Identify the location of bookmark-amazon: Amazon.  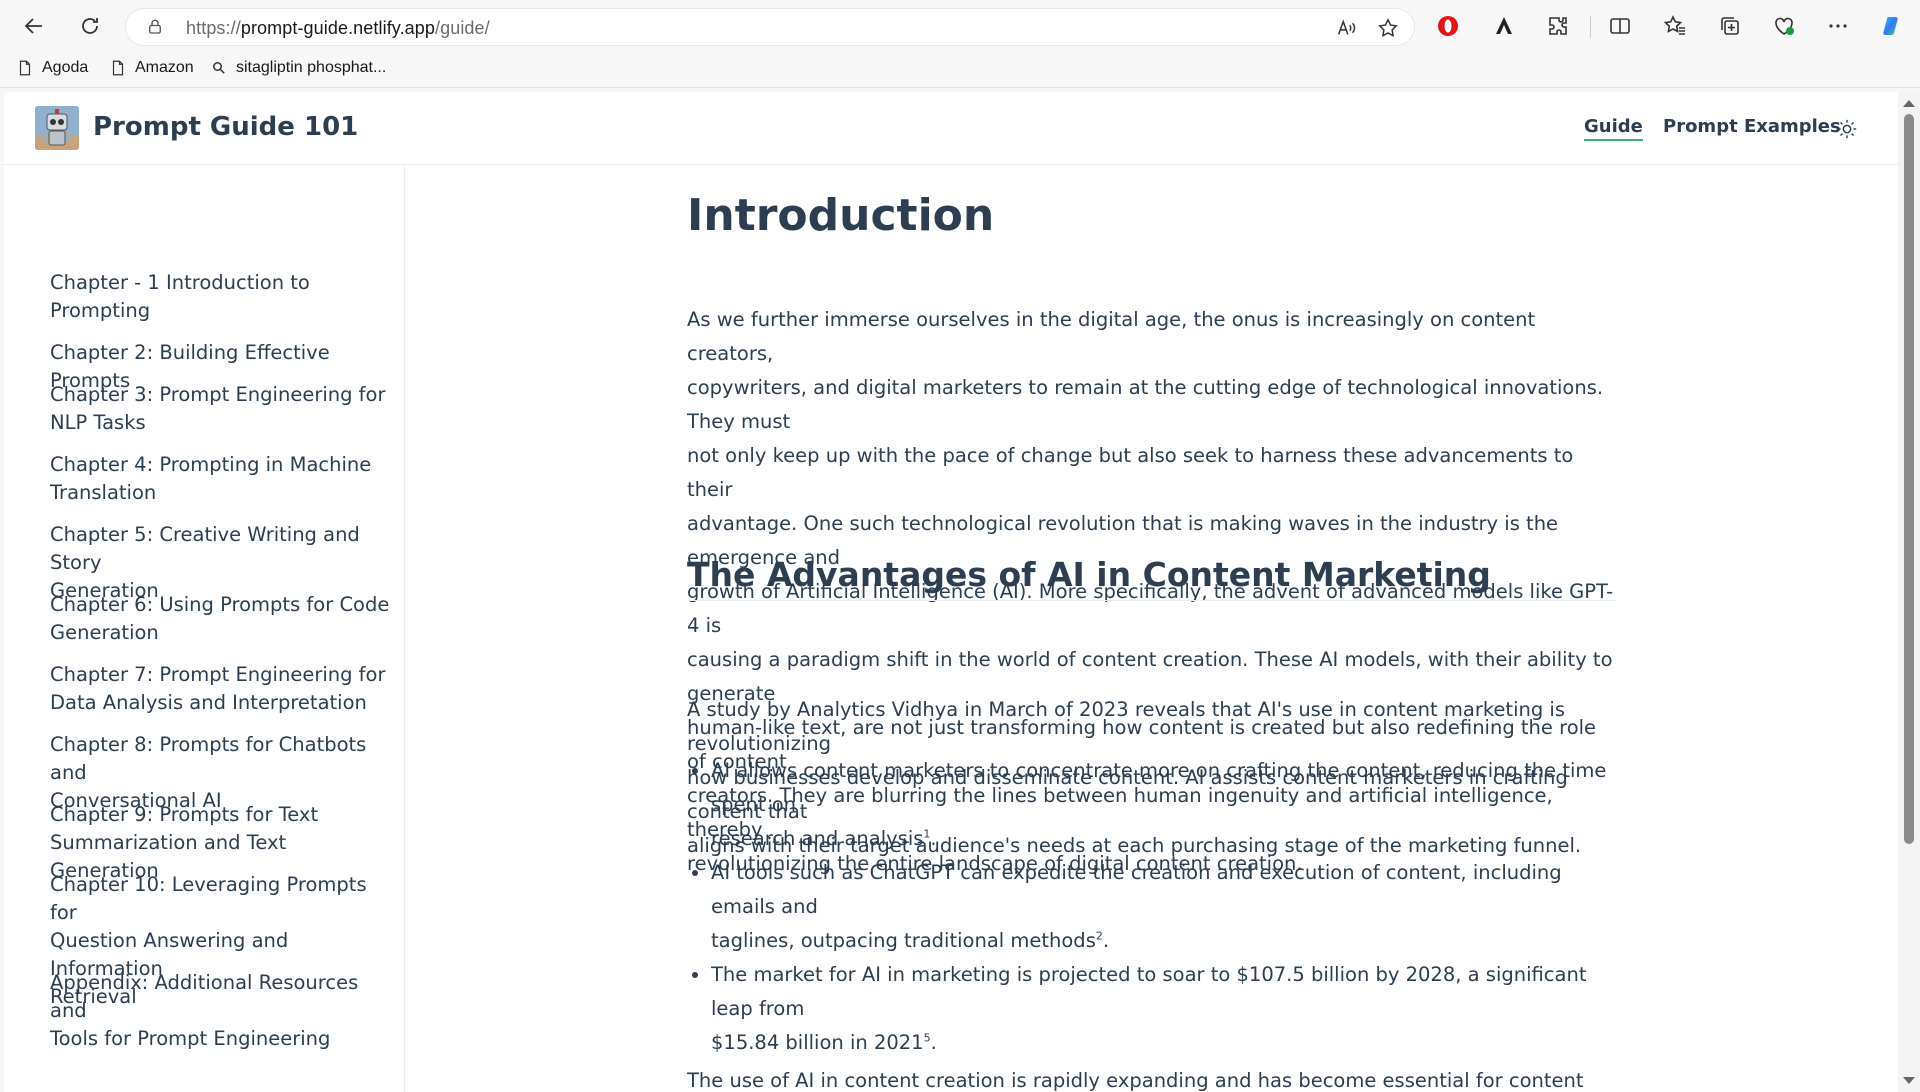
(151, 68).